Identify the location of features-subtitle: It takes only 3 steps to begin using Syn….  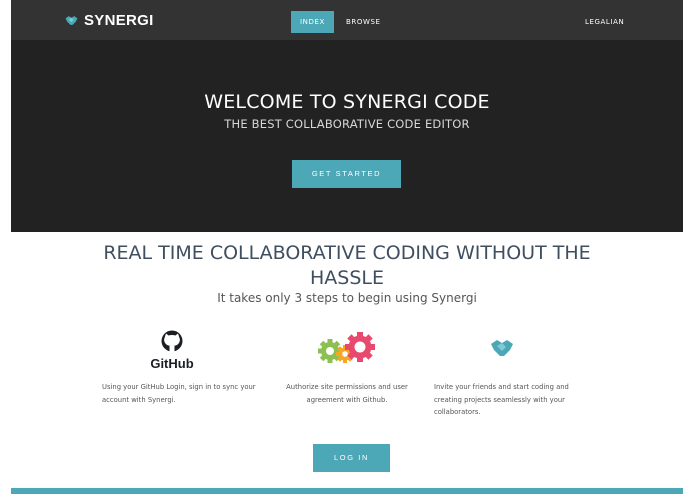
(347, 298).